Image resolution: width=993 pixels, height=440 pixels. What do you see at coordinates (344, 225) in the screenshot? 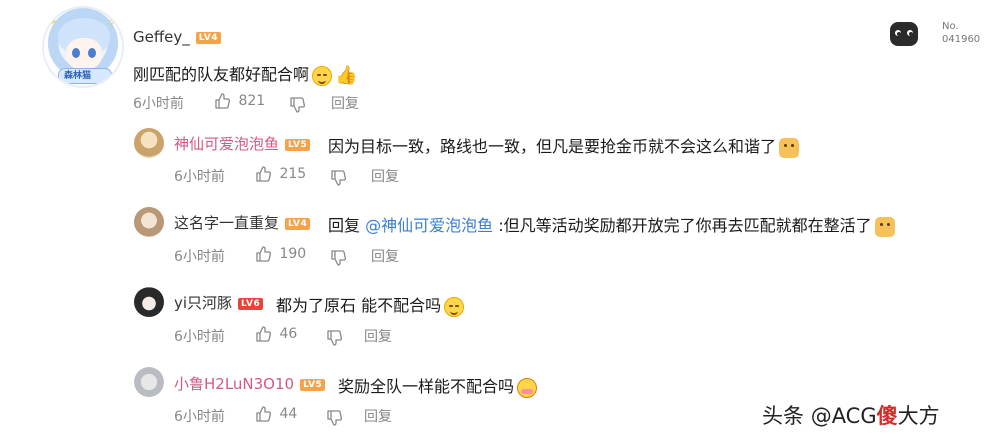
I see `reply-prefix: 回复` at bounding box center [344, 225].